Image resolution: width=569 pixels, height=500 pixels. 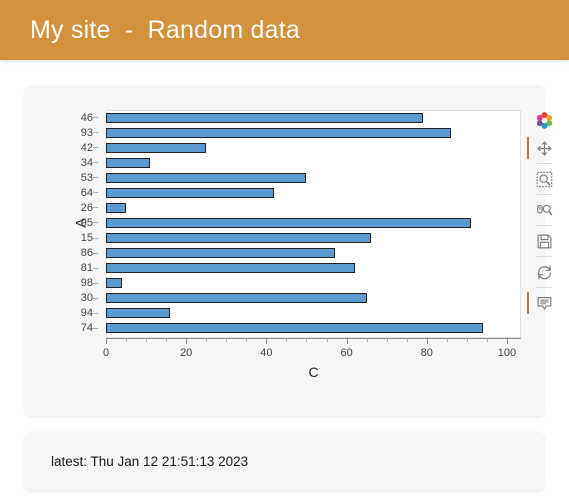 I want to click on y-axis-tick-label: 98, so click(x=61, y=283).